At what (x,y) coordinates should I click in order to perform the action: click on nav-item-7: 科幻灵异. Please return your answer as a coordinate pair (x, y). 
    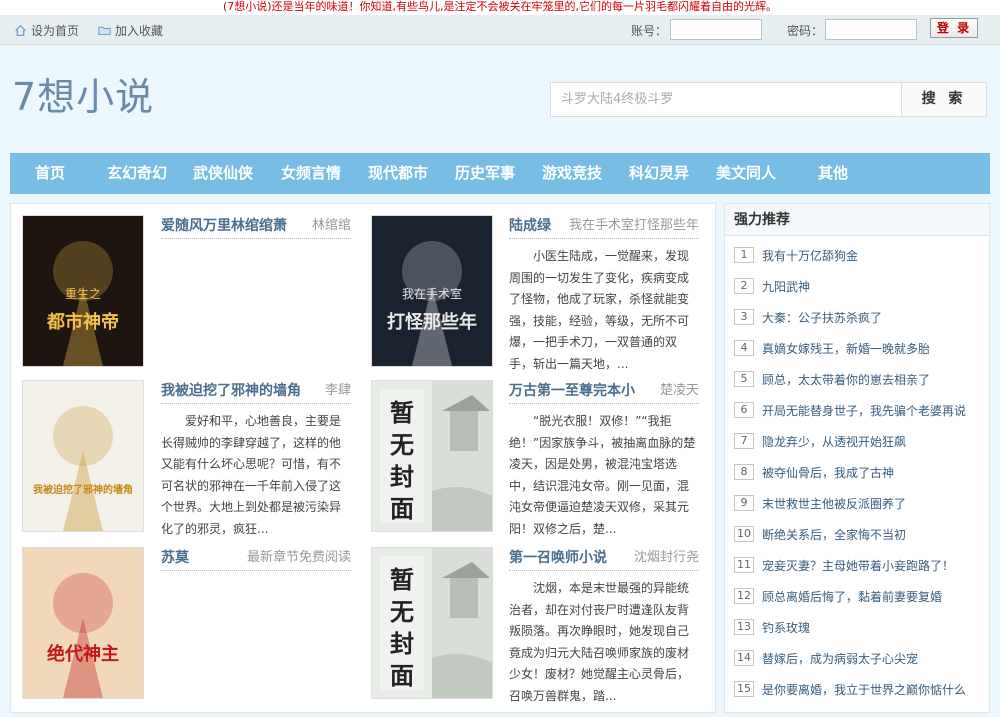
    Looking at the image, I should click on (659, 173).